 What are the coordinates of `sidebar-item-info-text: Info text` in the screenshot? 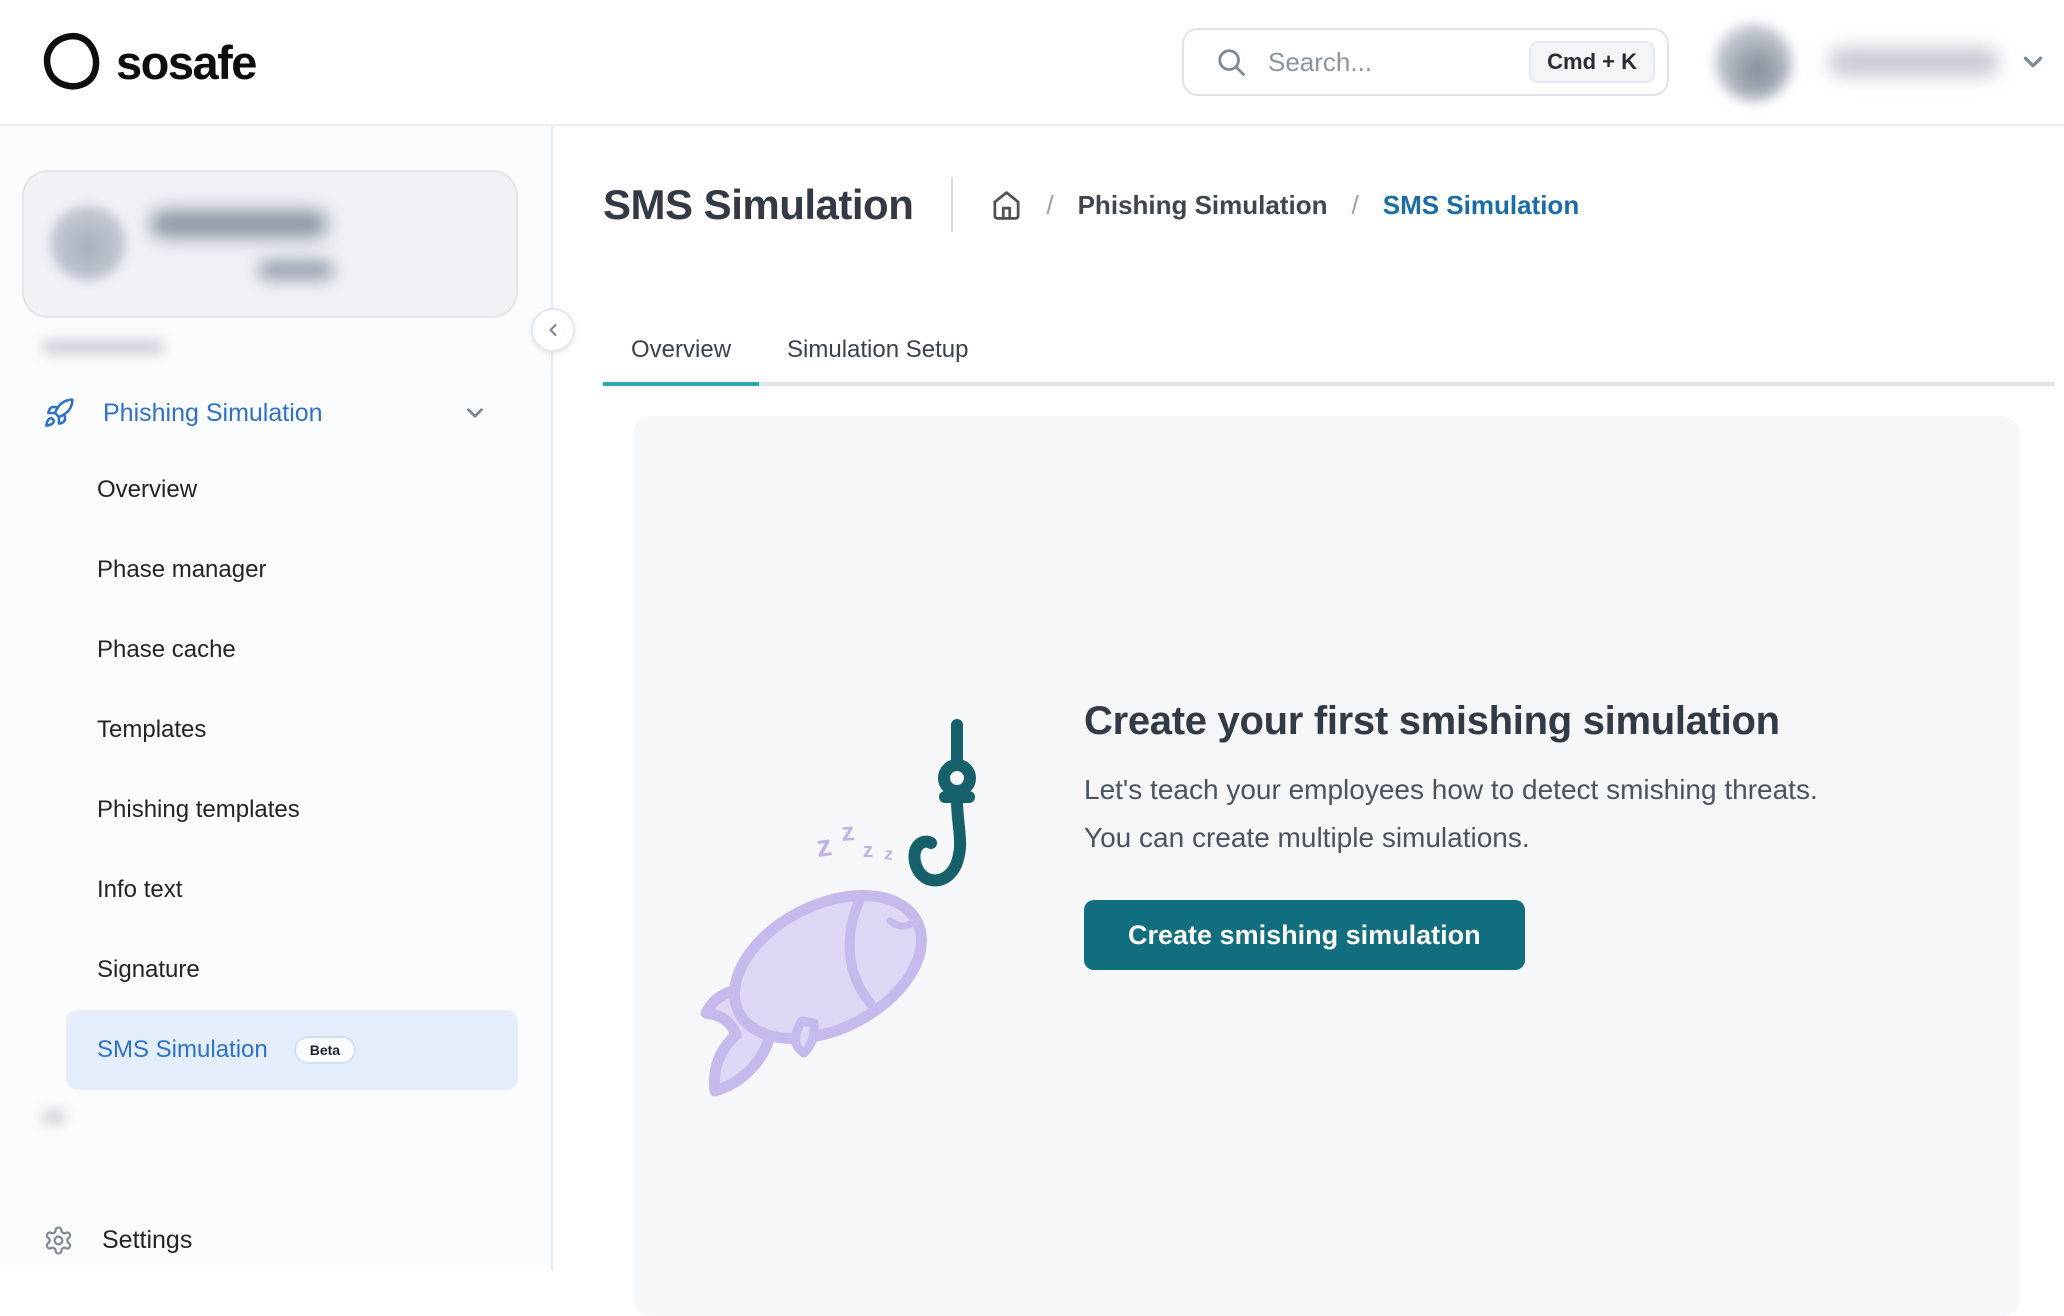 It's located at (292, 890).